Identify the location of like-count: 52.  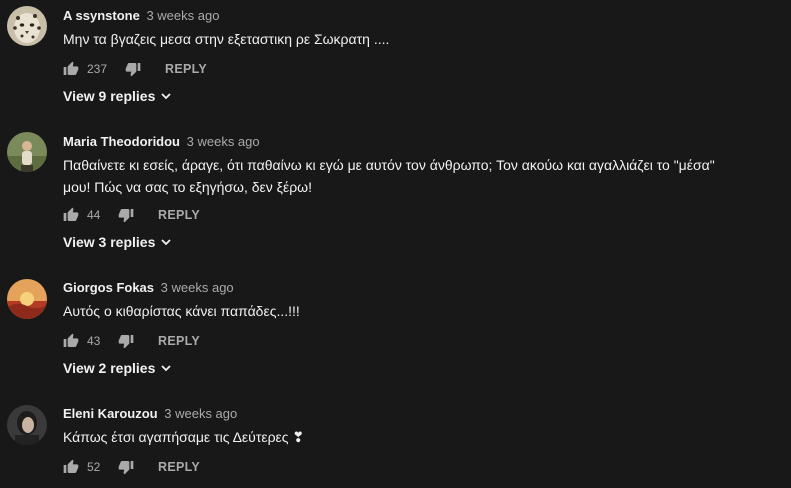
(94, 467).